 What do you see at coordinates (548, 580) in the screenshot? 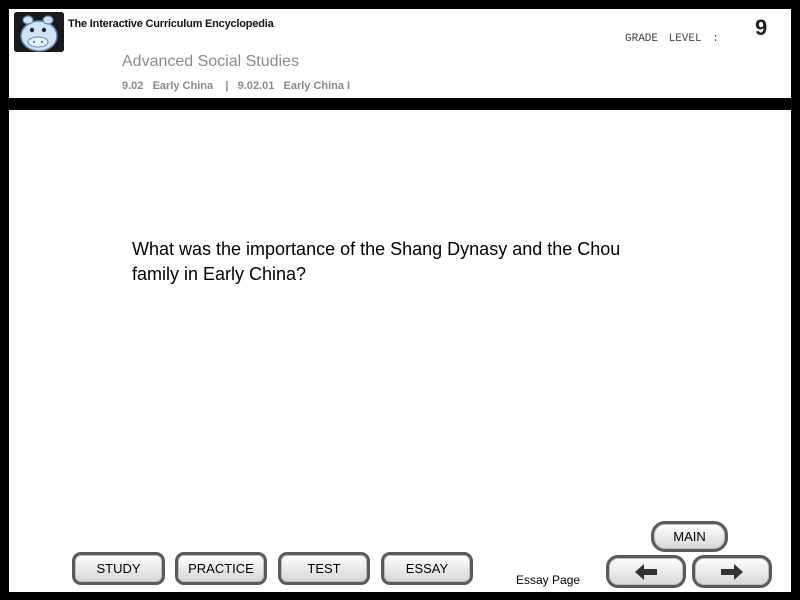
I see `page-indicator: Essay Page` at bounding box center [548, 580].